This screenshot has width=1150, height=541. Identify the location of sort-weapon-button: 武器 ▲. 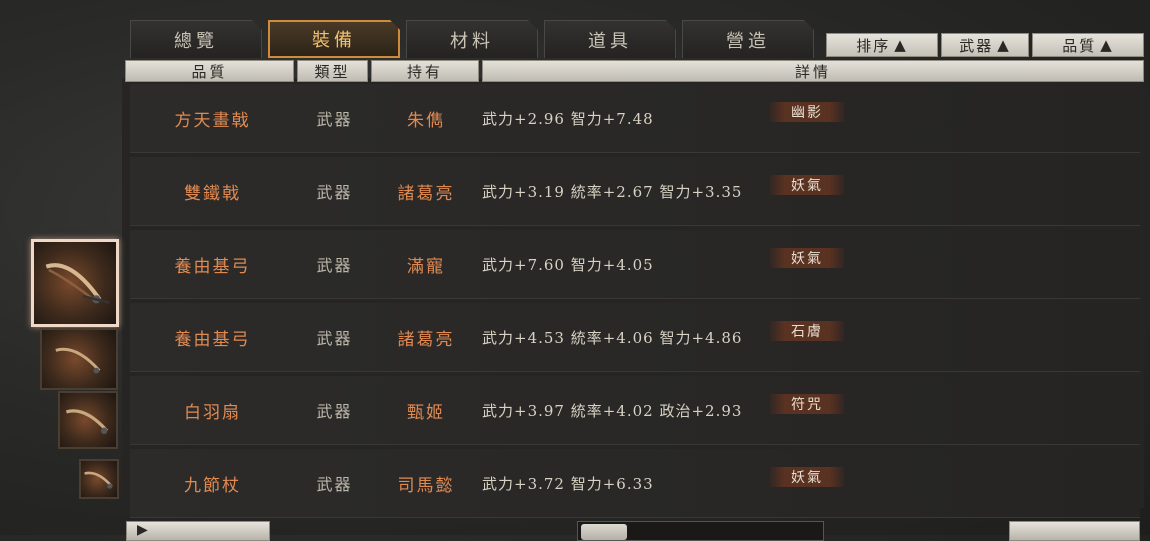
(985, 45).